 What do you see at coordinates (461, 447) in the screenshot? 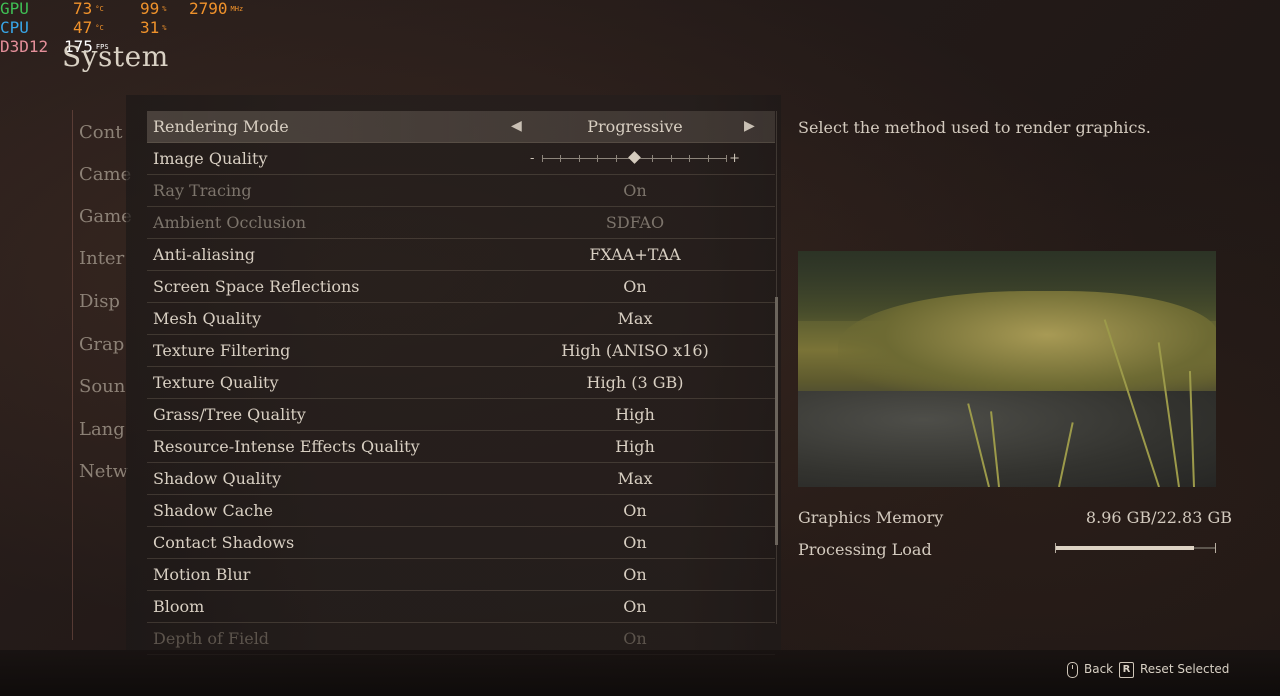
I see `setting-row: Resource-Intense Effects Quality High` at bounding box center [461, 447].